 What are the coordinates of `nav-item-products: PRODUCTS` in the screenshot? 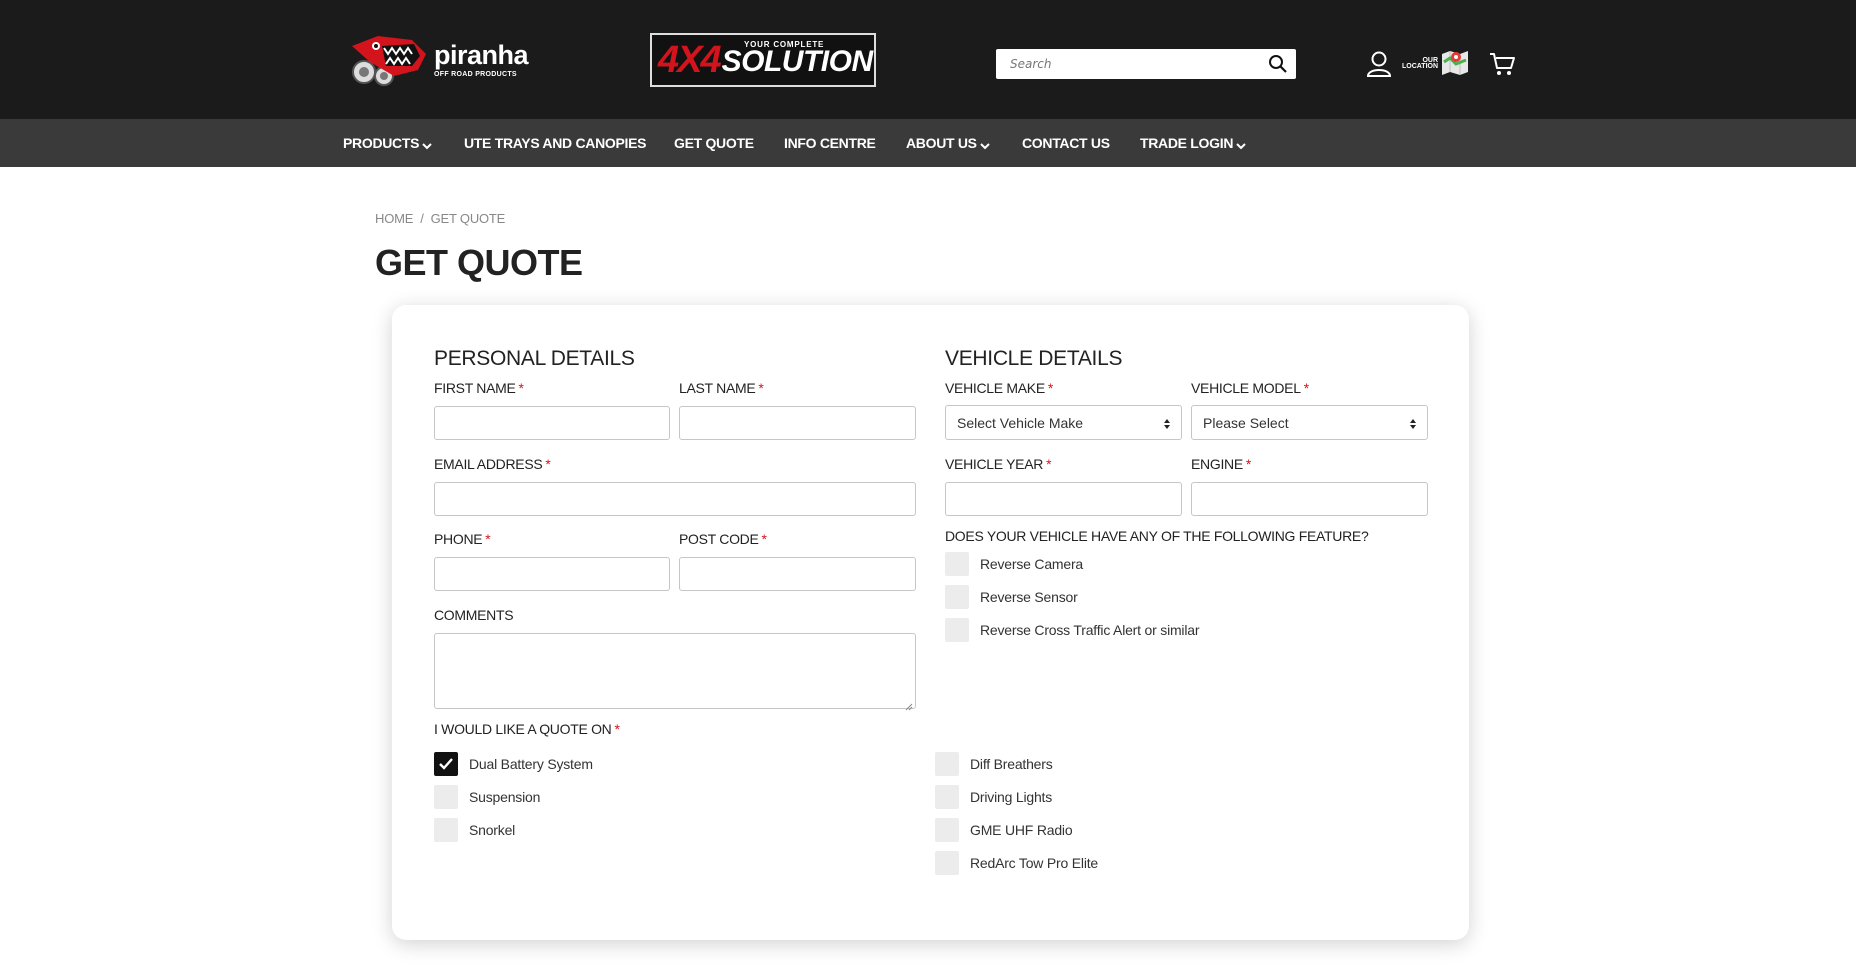 It's located at (387, 143).